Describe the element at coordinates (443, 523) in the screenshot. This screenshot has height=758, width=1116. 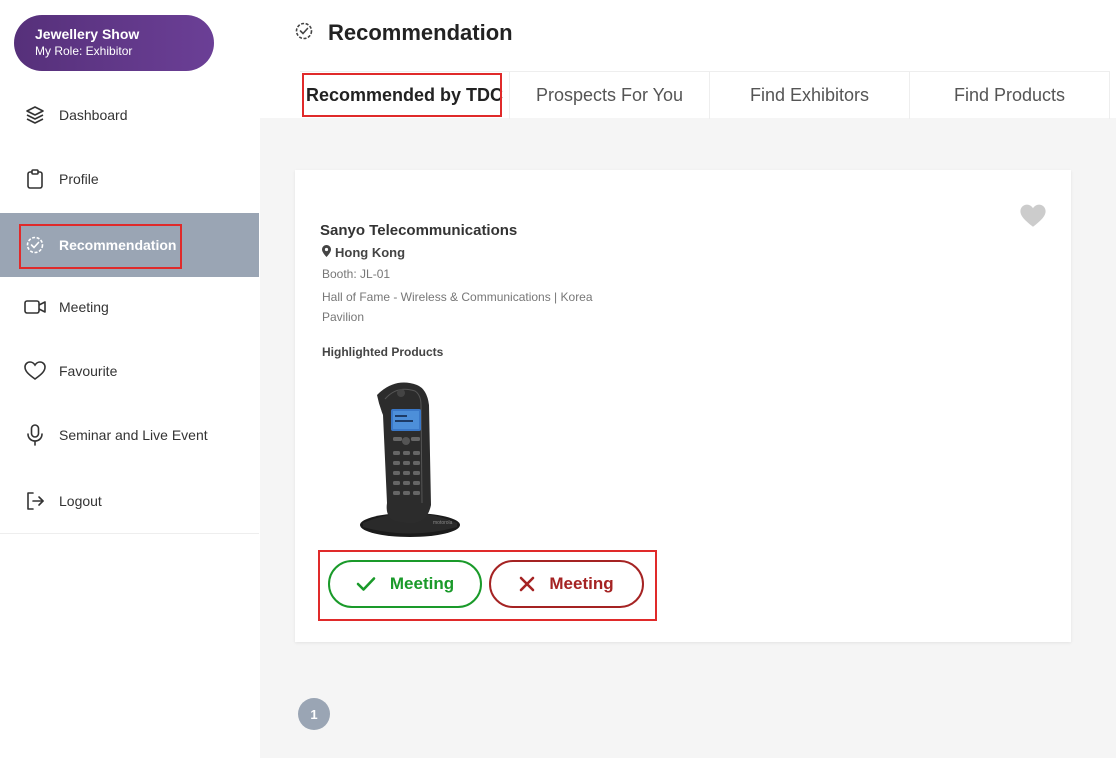
I see `svg-text: motorola` at that location.